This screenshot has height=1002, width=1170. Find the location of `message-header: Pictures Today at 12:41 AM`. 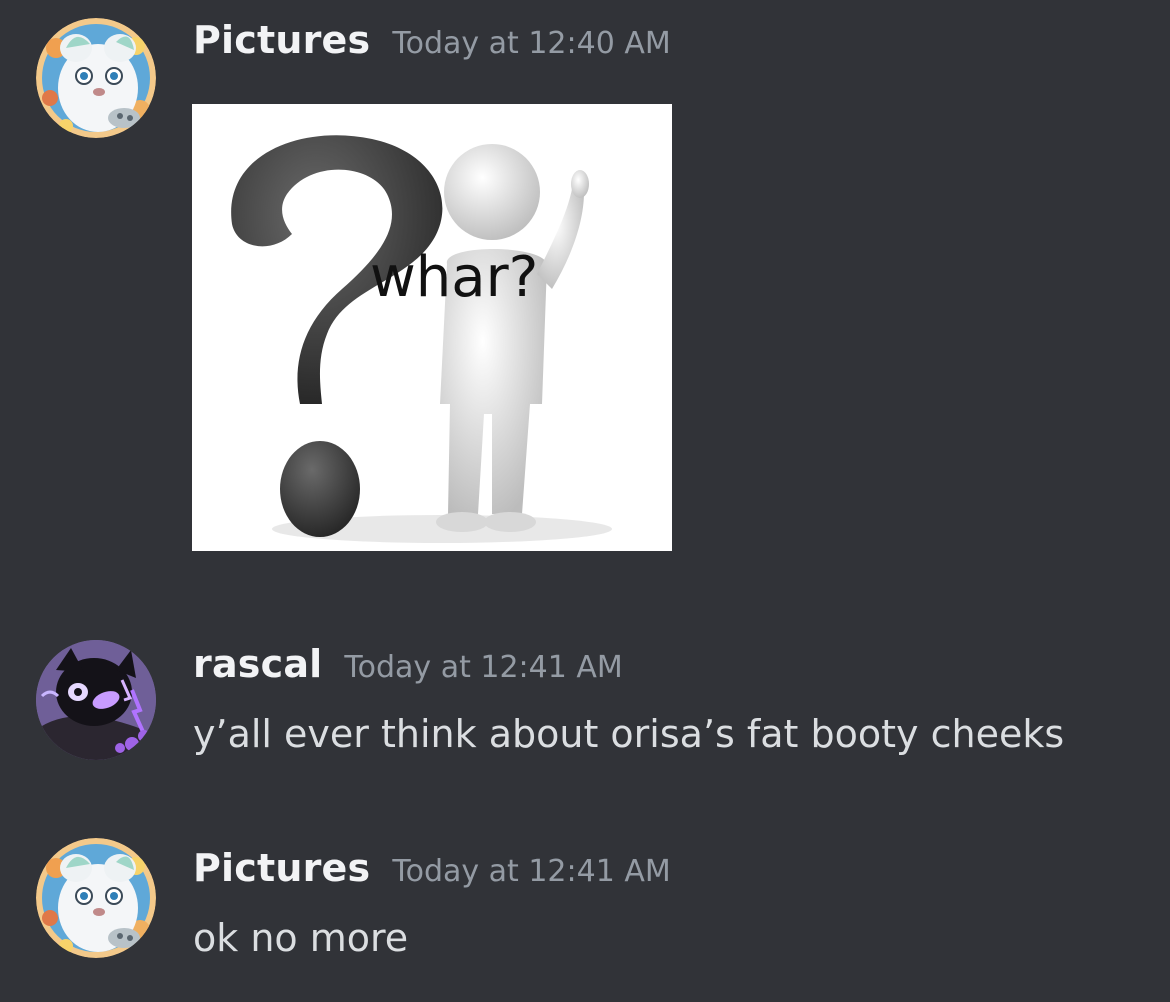

message-header: Pictures Today at 12:41 AM is located at coordinates (432, 868).